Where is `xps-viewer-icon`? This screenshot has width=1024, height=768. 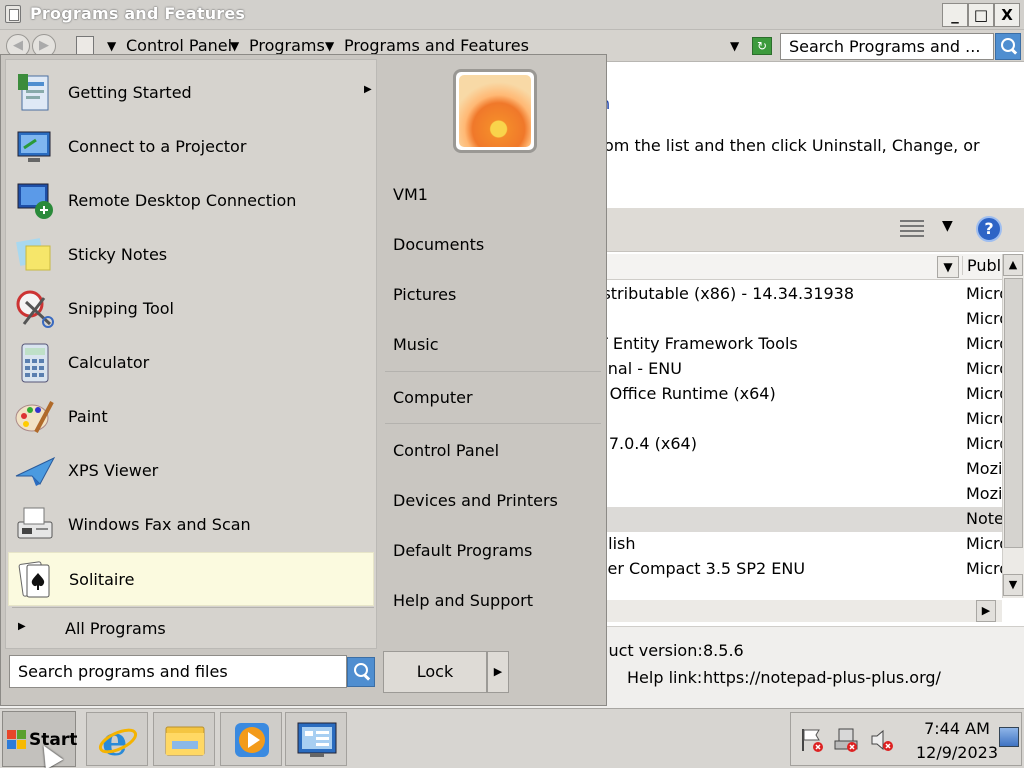 xps-viewer-icon is located at coordinates (35, 471).